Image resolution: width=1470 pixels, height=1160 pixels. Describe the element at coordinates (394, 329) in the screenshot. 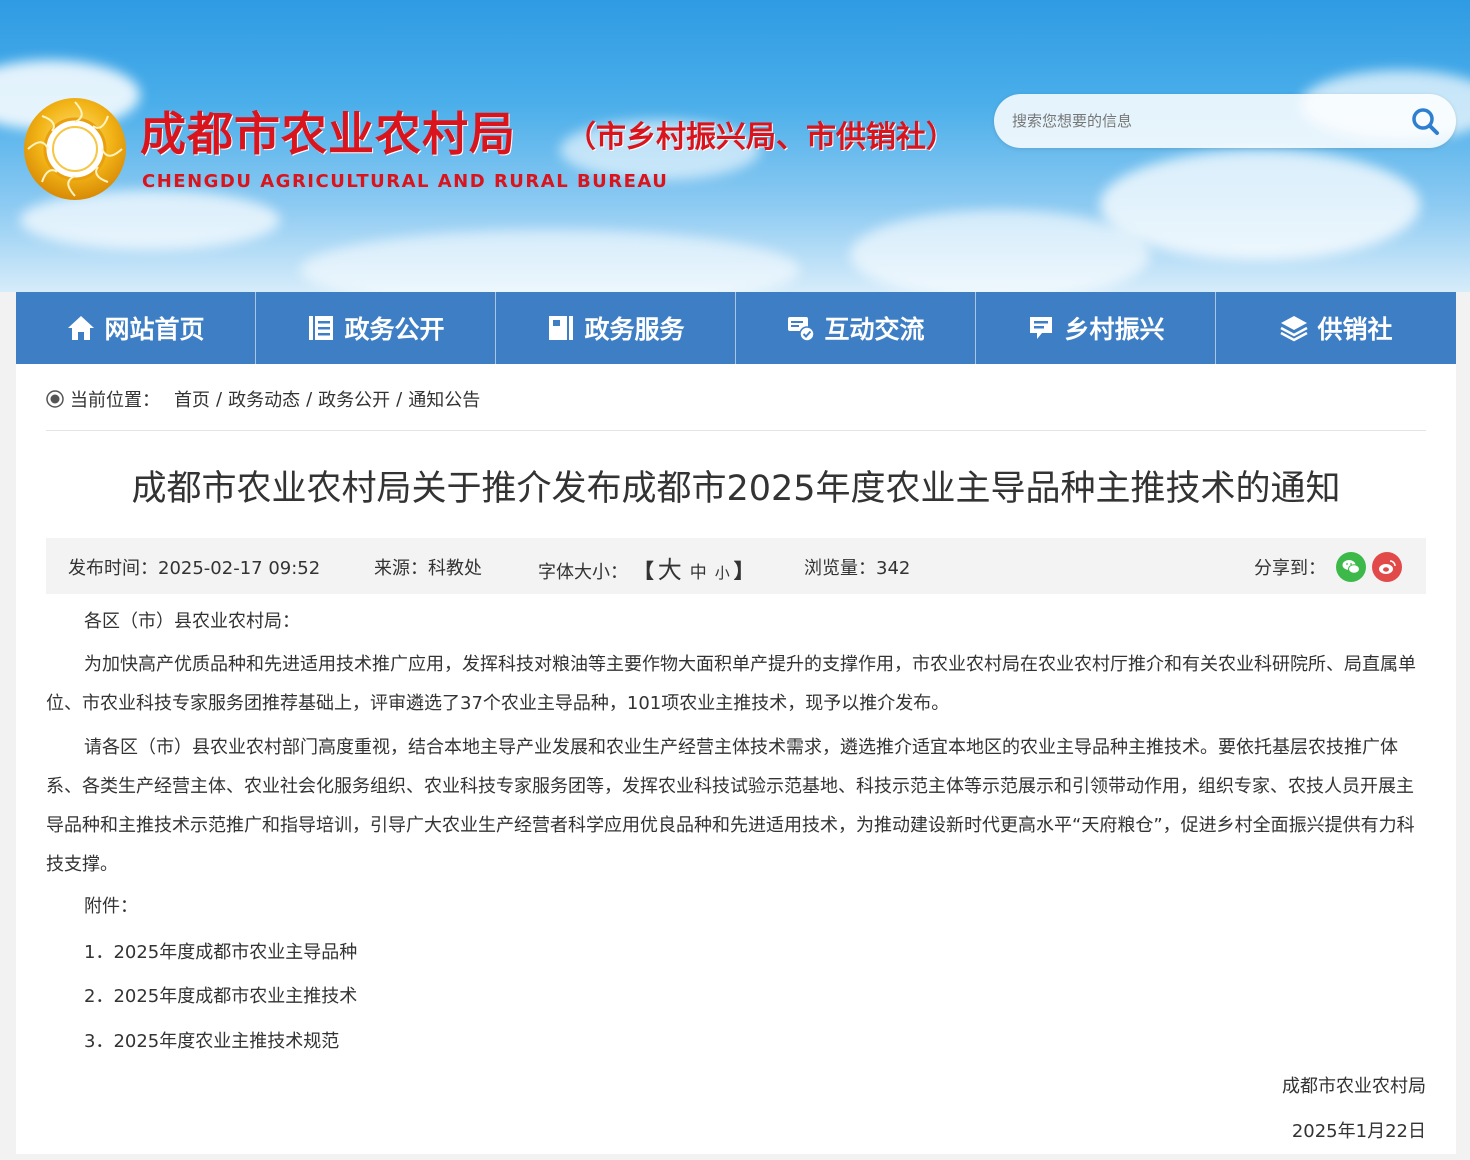

I see `nav-item-label: 政务公开` at that location.